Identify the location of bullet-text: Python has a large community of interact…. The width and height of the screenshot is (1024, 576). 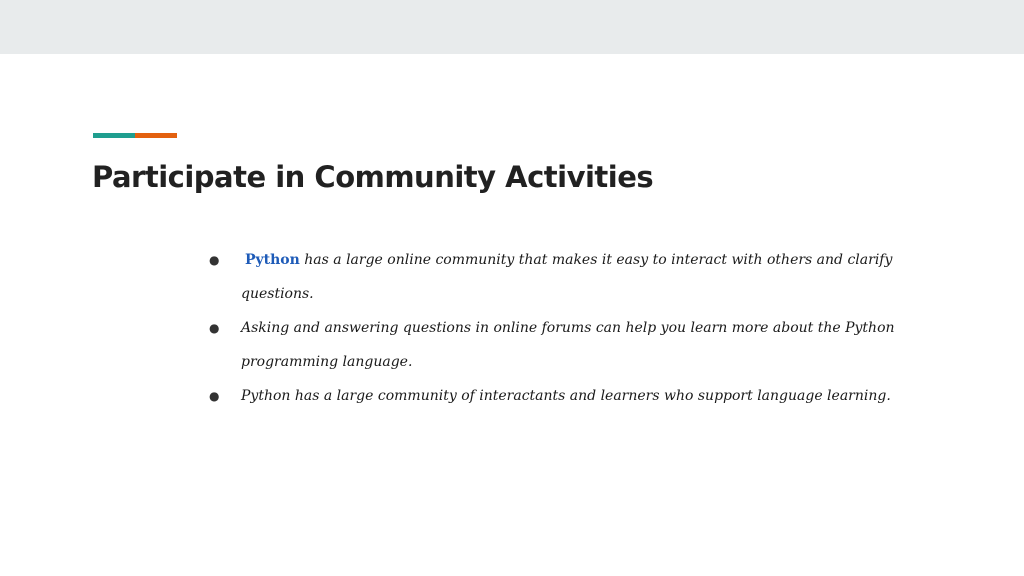
(566, 396).